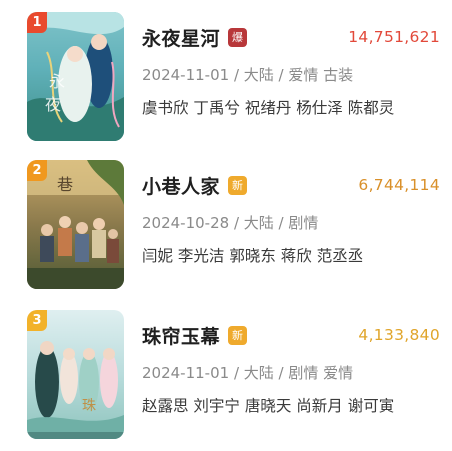 Image resolution: width=452 pixels, height=451 pixels. What do you see at coordinates (75, 374) in the screenshot?
I see `poster-3: 珠 3` at bounding box center [75, 374].